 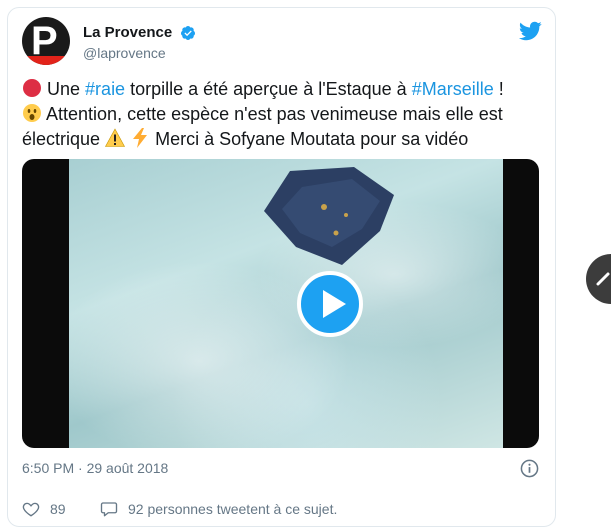 What do you see at coordinates (187, 32) in the screenshot?
I see `verified-badge-icon` at bounding box center [187, 32].